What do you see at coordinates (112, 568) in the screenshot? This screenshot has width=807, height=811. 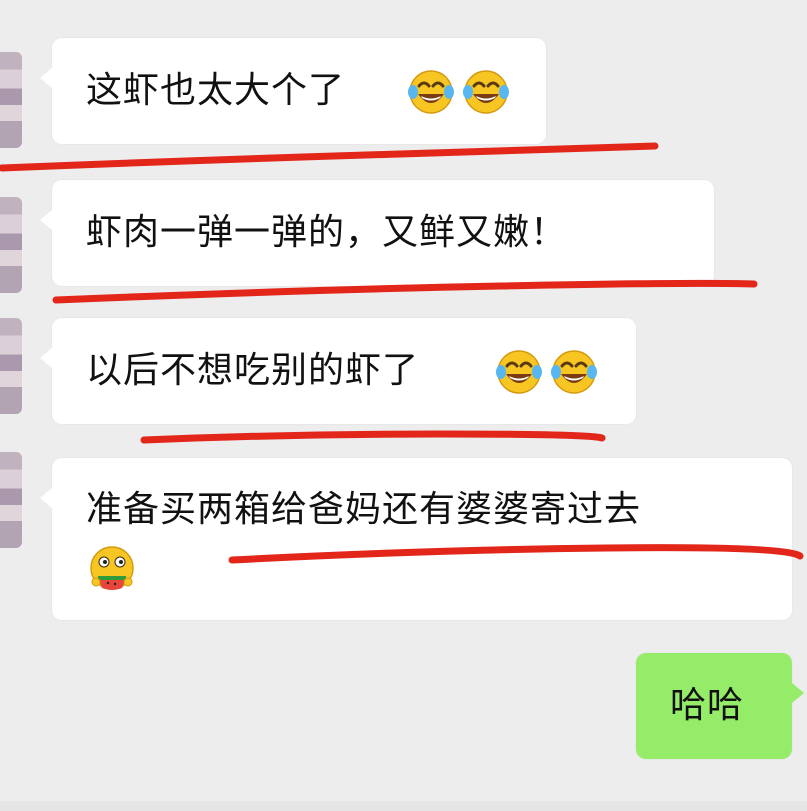 I see `eating-watermelon-emoji-icon` at bounding box center [112, 568].